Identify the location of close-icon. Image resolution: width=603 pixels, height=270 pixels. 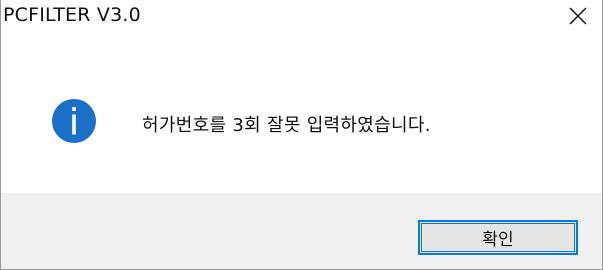
(578, 16).